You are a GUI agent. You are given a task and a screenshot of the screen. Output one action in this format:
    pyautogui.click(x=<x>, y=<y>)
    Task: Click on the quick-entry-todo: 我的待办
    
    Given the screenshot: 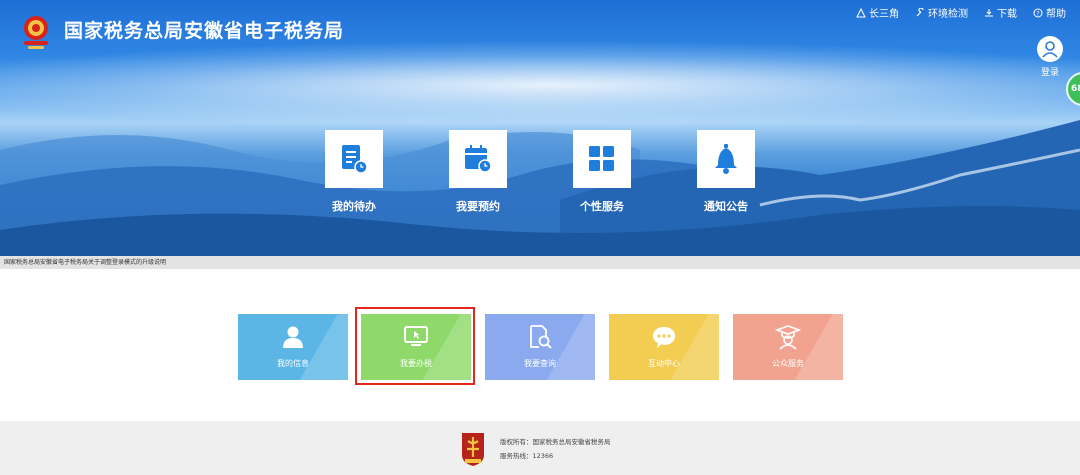 What is the action you would take?
    pyautogui.click(x=354, y=172)
    